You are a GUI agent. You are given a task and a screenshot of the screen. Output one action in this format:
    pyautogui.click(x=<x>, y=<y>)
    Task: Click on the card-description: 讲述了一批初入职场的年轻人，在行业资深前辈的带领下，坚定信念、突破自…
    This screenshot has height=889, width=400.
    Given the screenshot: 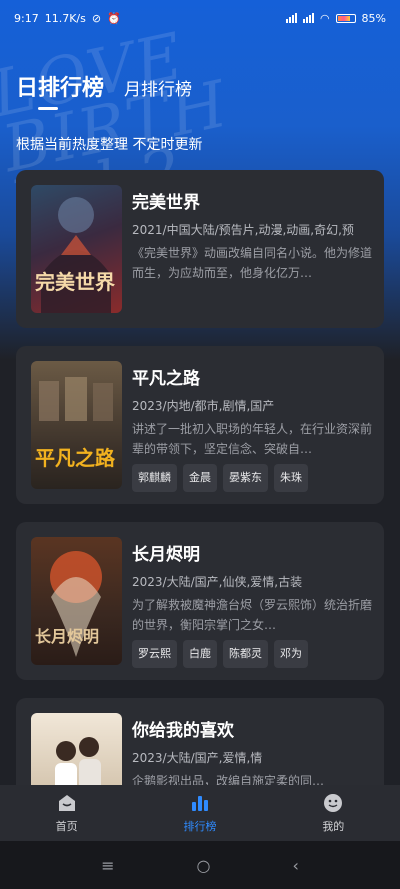 What is the action you would take?
    pyautogui.click(x=252, y=439)
    